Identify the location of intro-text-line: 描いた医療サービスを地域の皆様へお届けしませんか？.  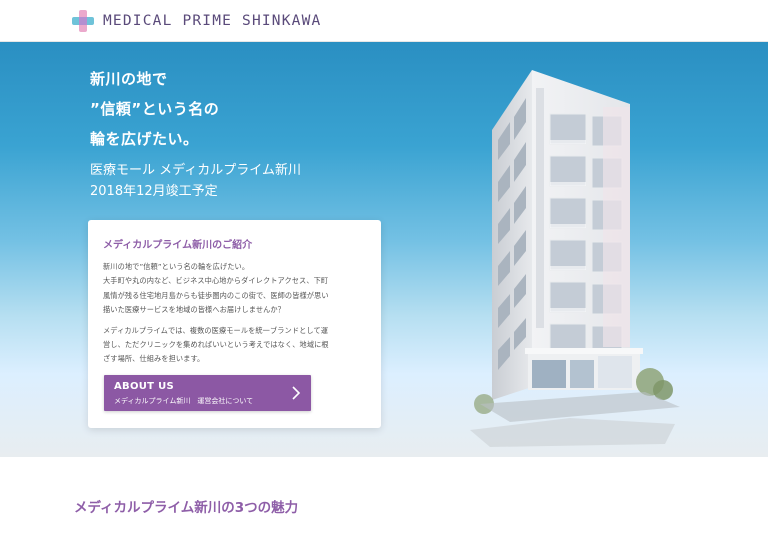
(194, 310).